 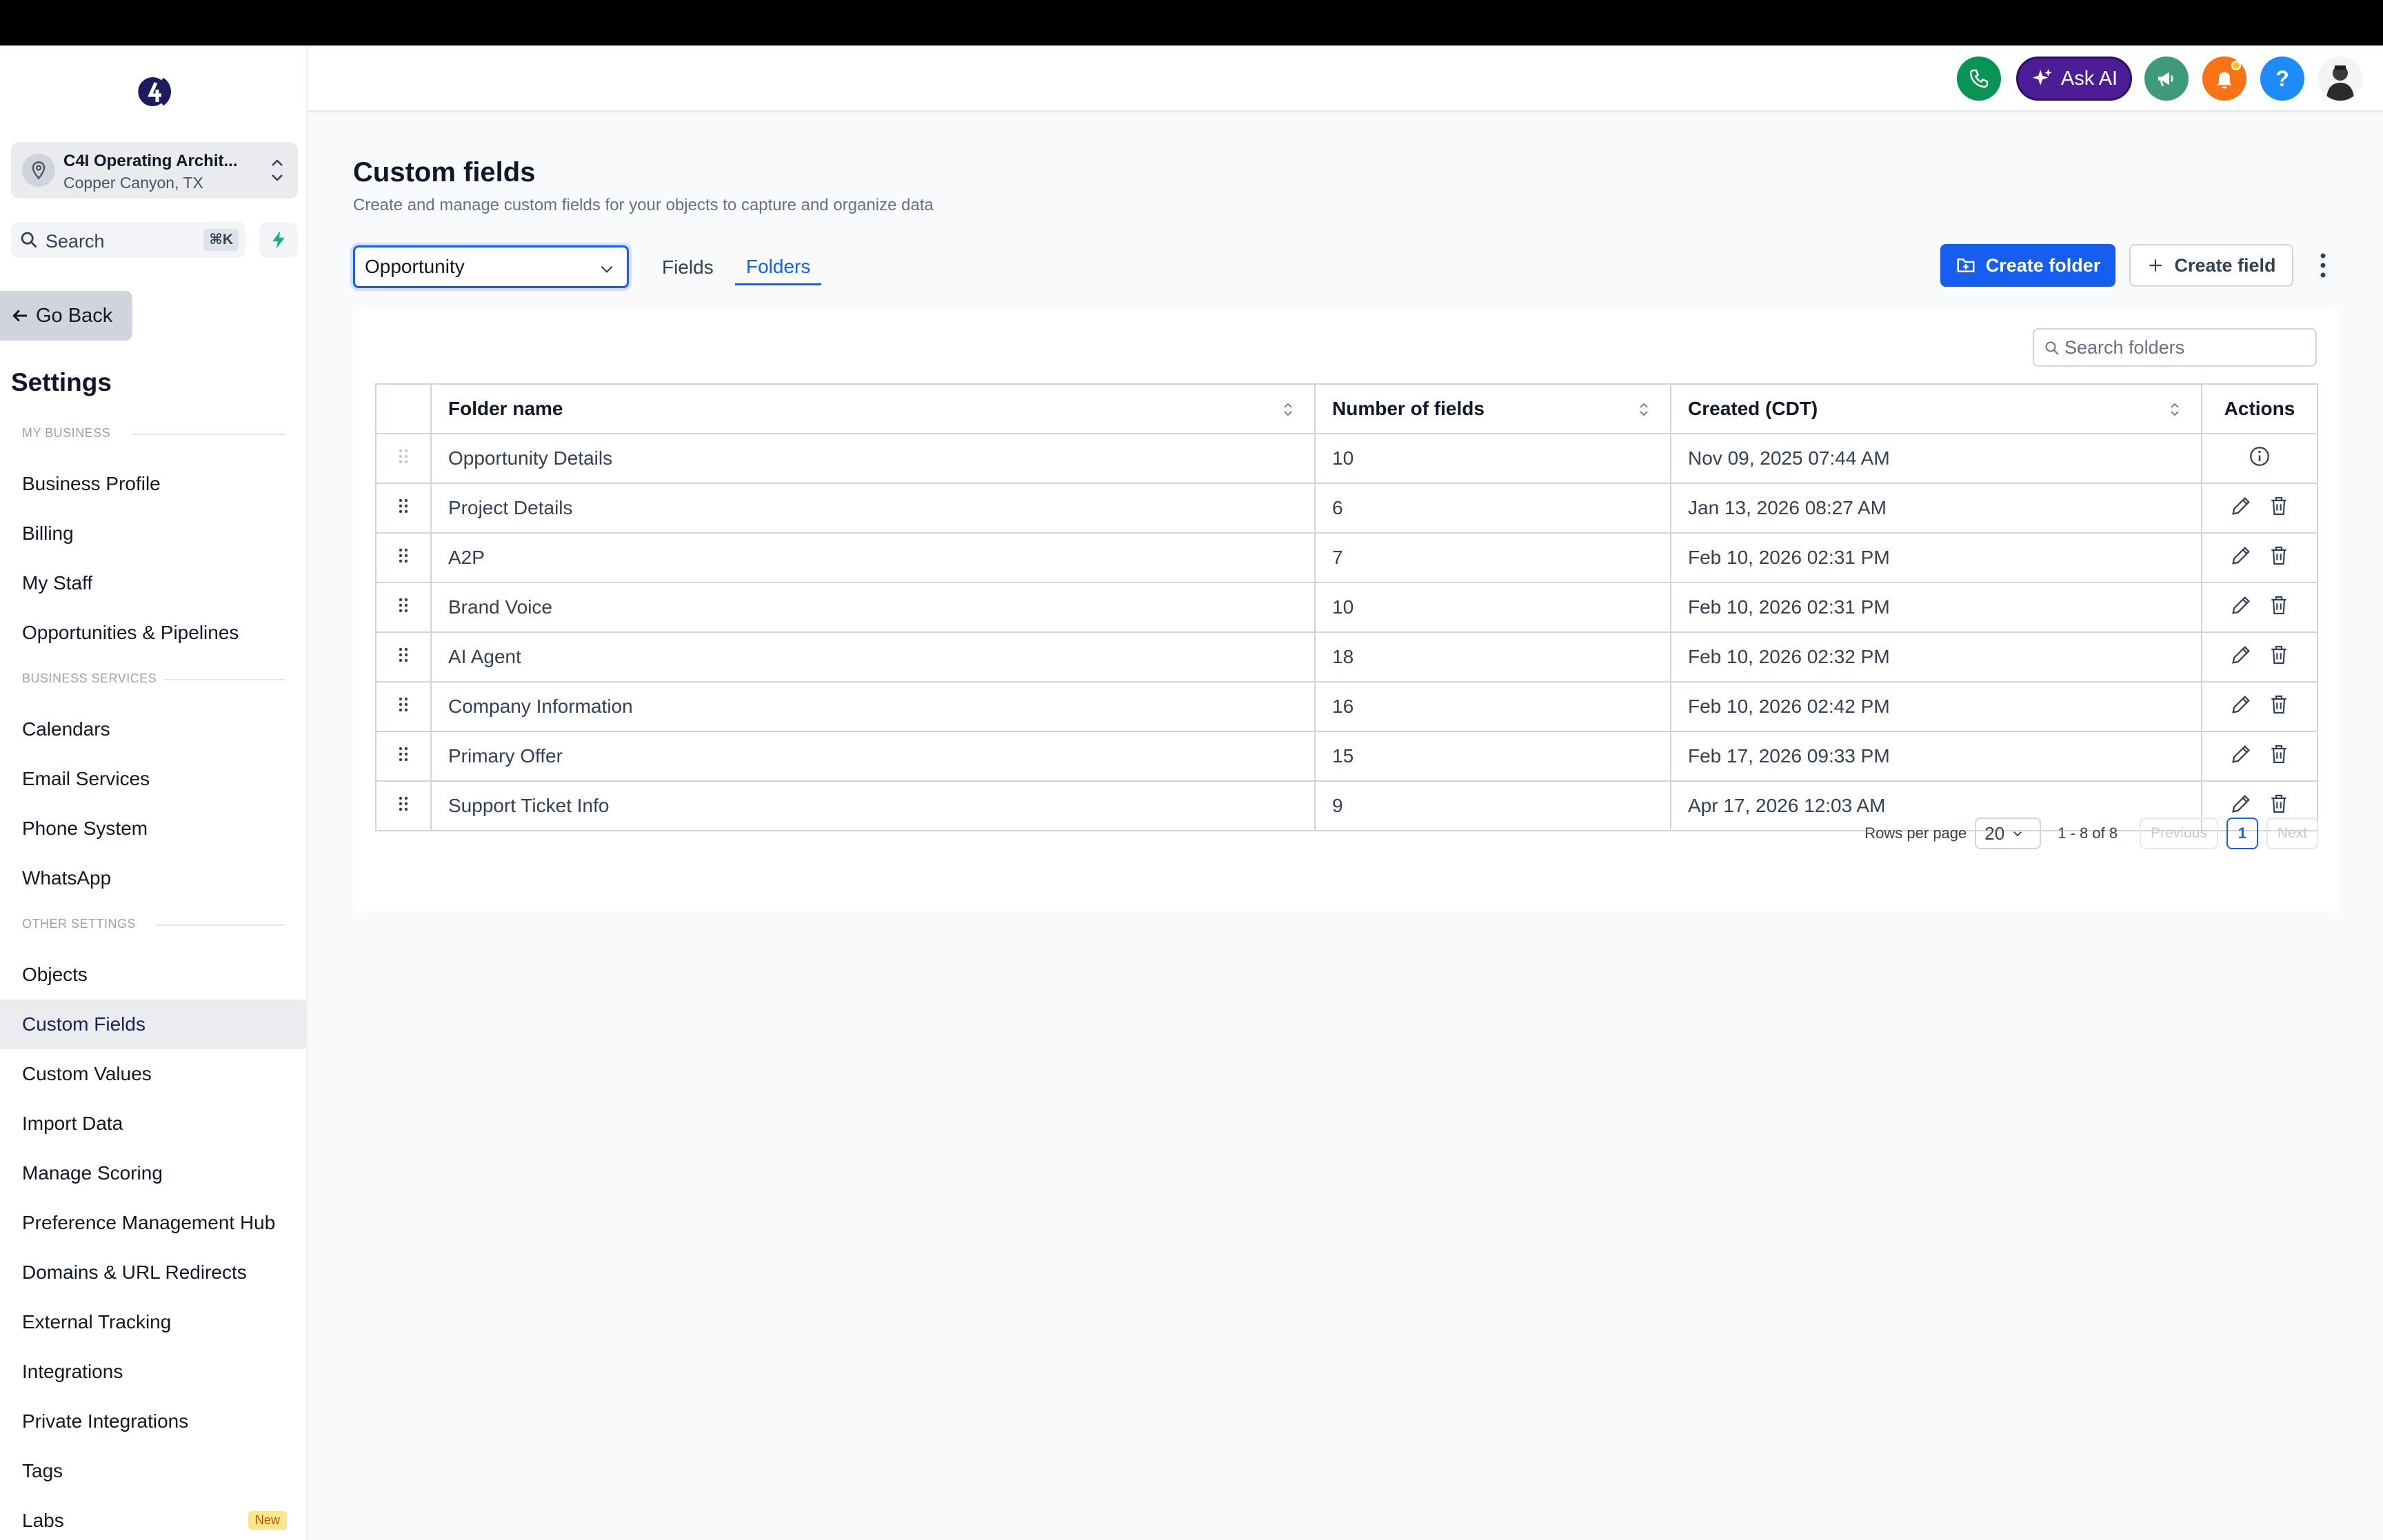 I want to click on notifications-button, so click(x=2224, y=79).